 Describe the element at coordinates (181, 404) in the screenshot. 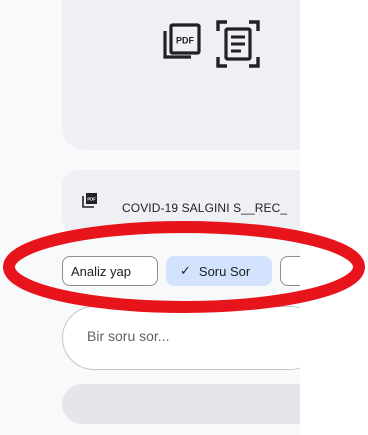

I see `bottom-action-bar` at that location.